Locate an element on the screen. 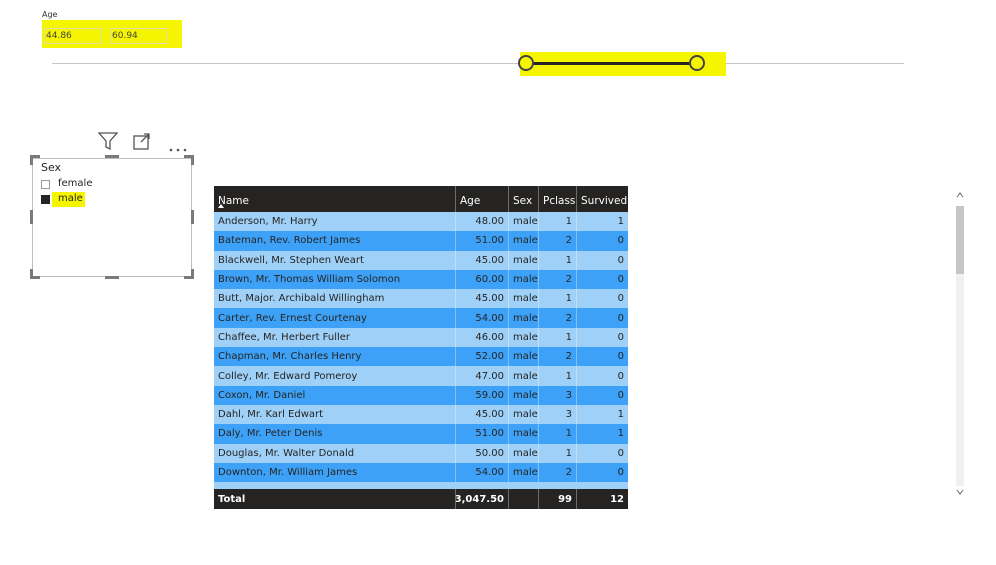  cell-name: Anderson, Mr. Harry is located at coordinates (335, 222).